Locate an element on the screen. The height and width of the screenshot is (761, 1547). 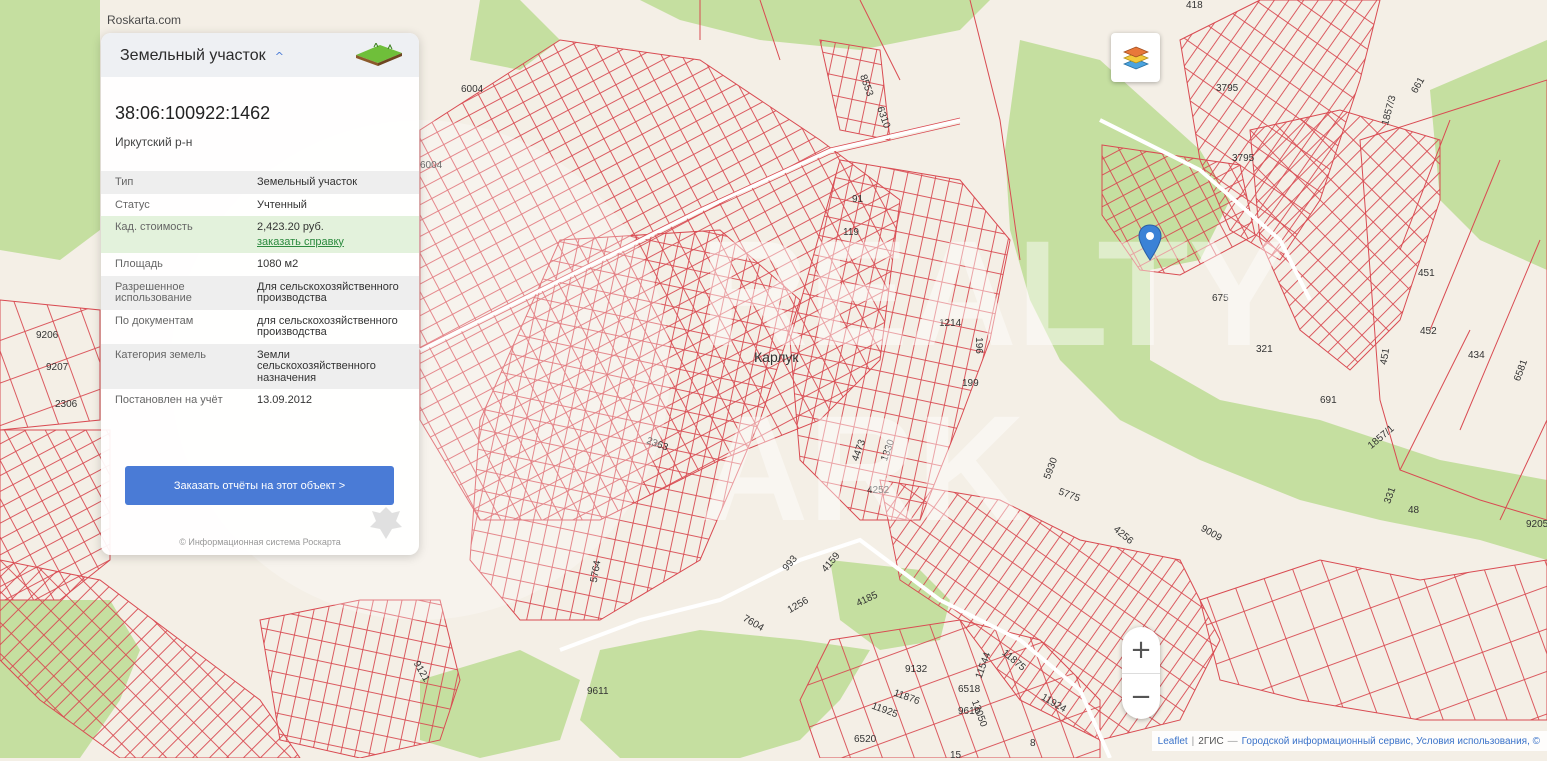
chevron-up-icon: ^ is located at coordinates (279, 56).